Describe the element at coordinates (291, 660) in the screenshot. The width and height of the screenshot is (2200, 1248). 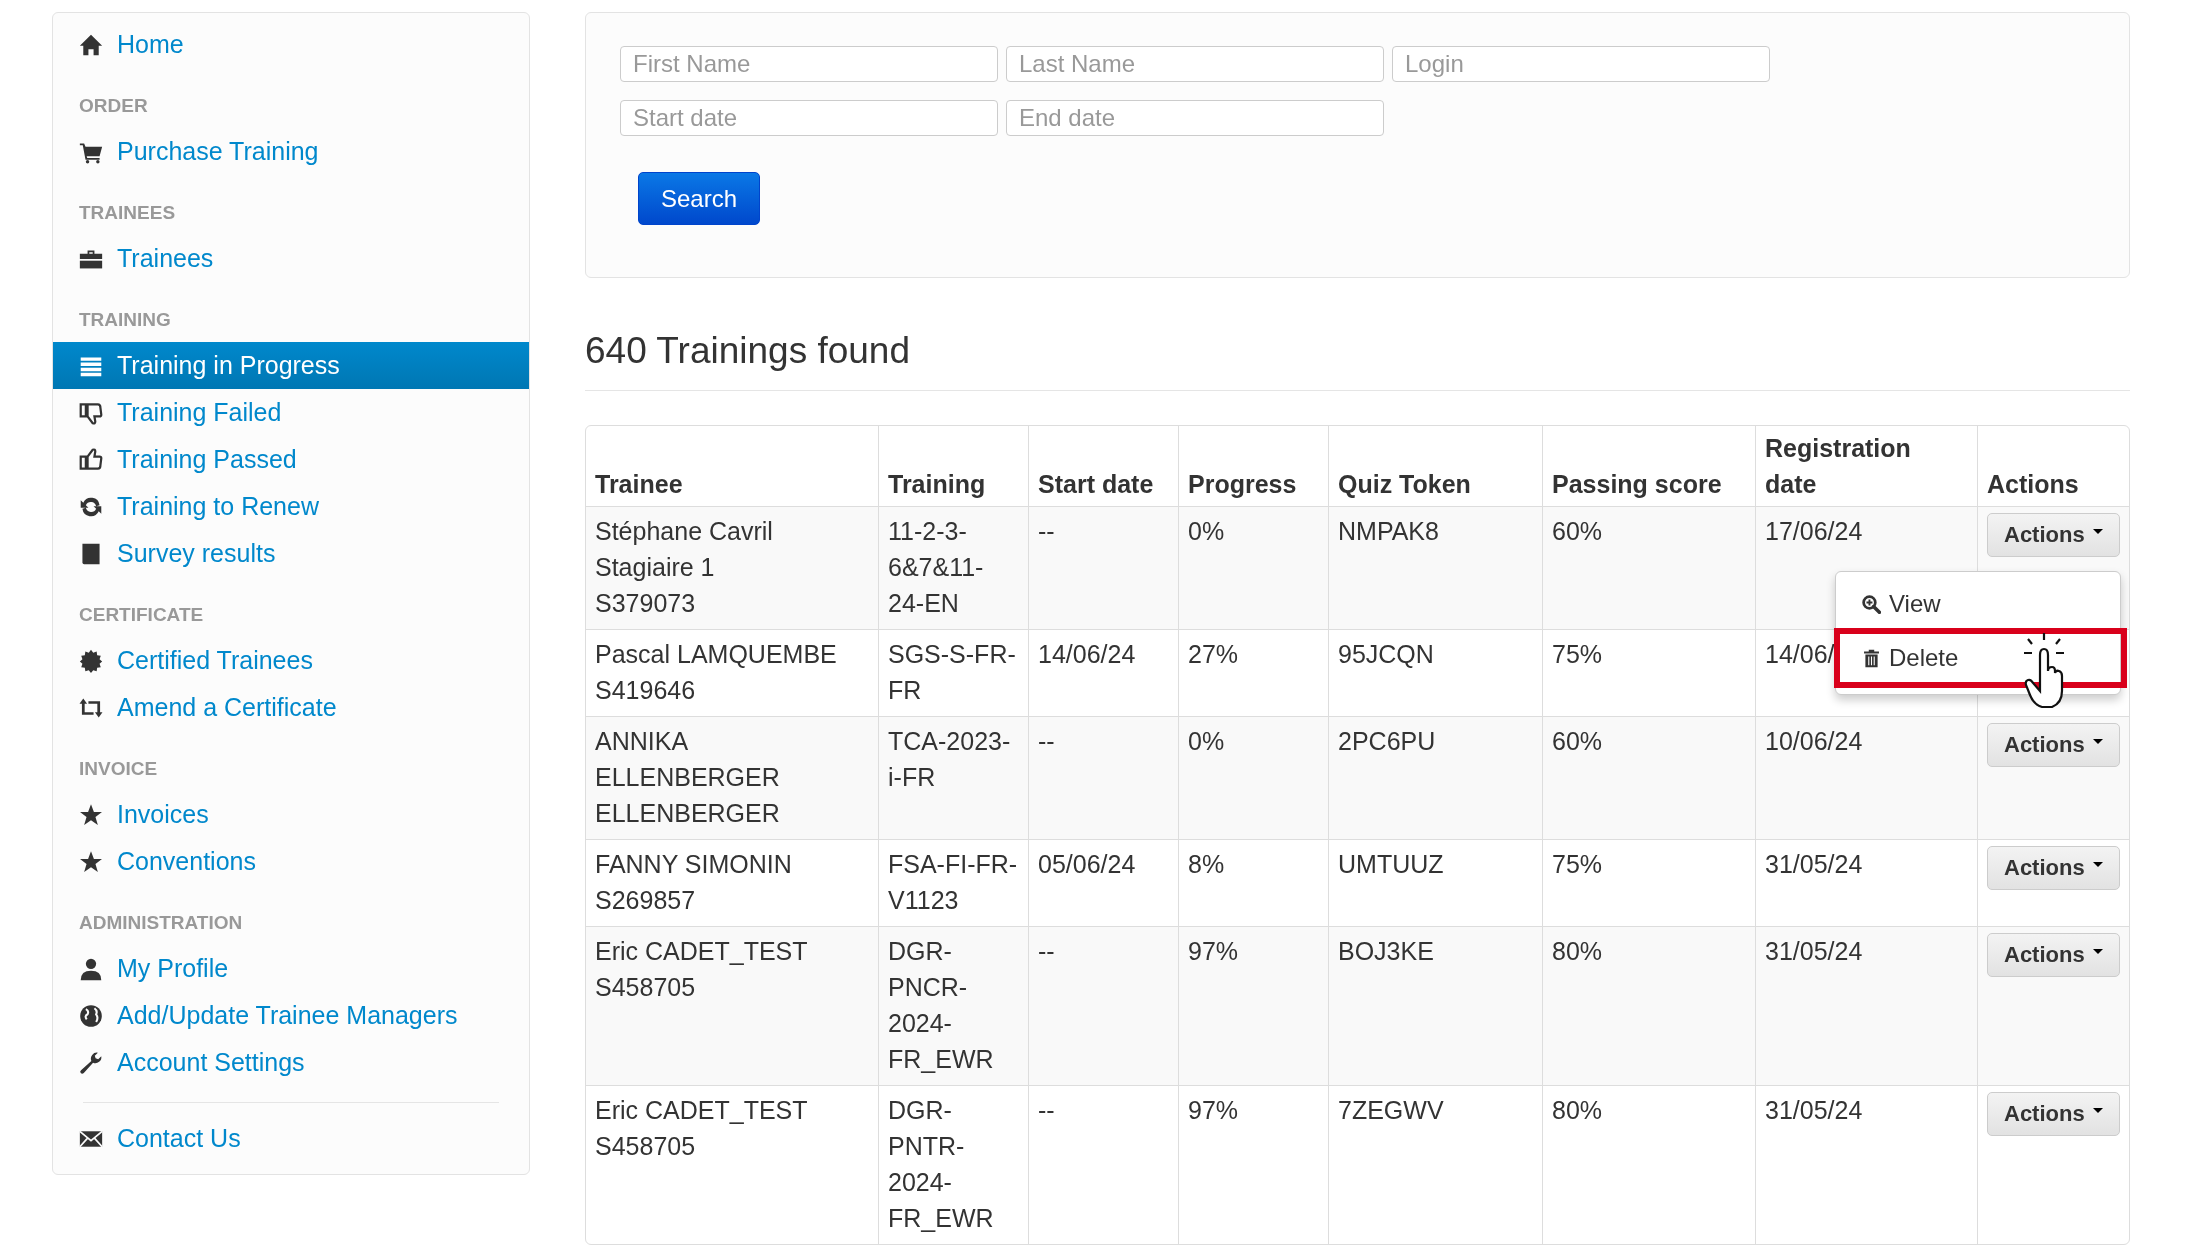
I see `sidebar-item: Certified Trainees` at that location.